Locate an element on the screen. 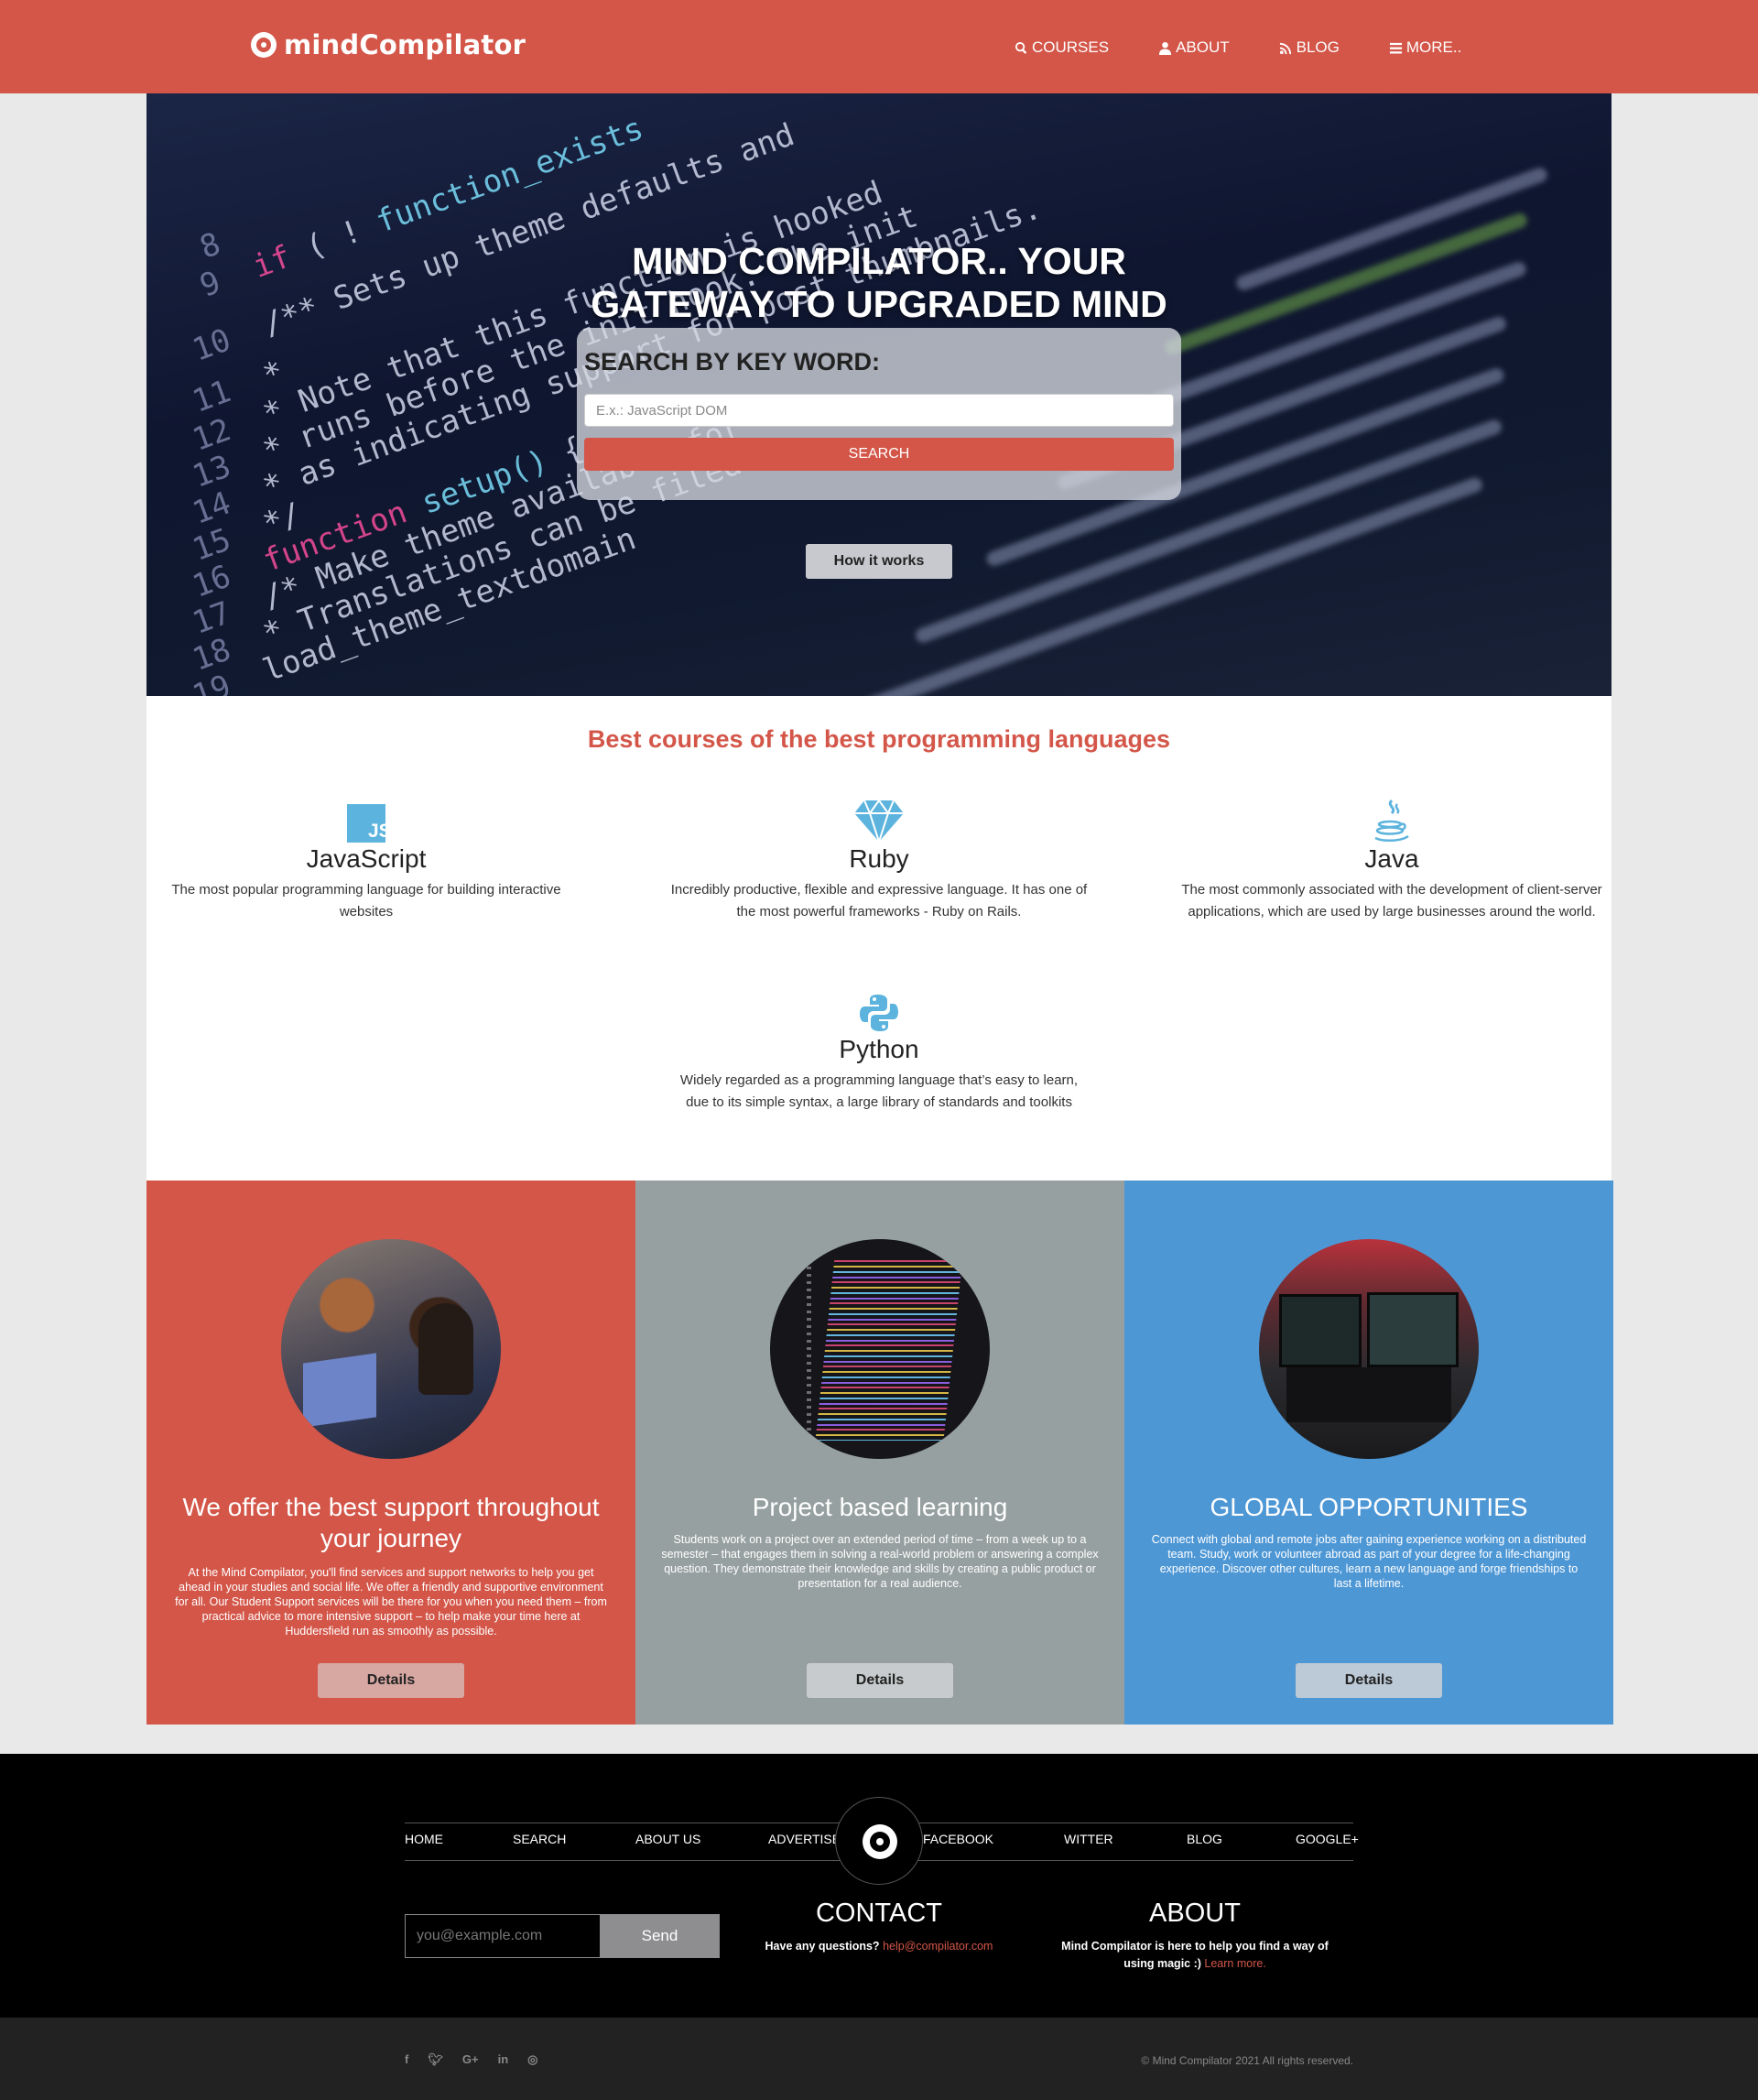 Image resolution: width=1758 pixels, height=2100 pixels. contact-email-link: help@compilator.com is located at coordinates (938, 1946).